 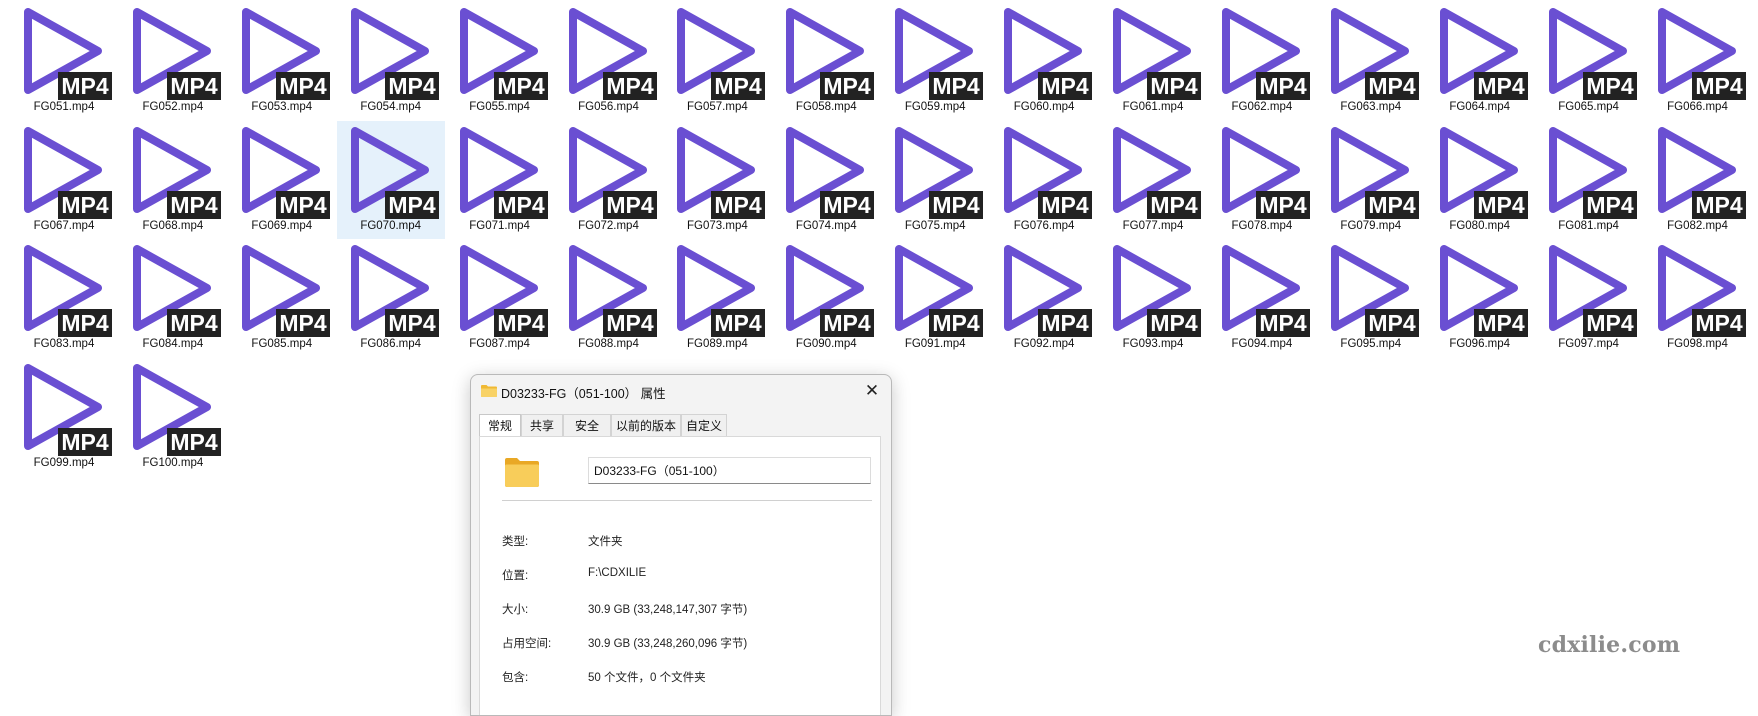 What do you see at coordinates (729, 470) in the screenshot?
I see `folder-name-input` at bounding box center [729, 470].